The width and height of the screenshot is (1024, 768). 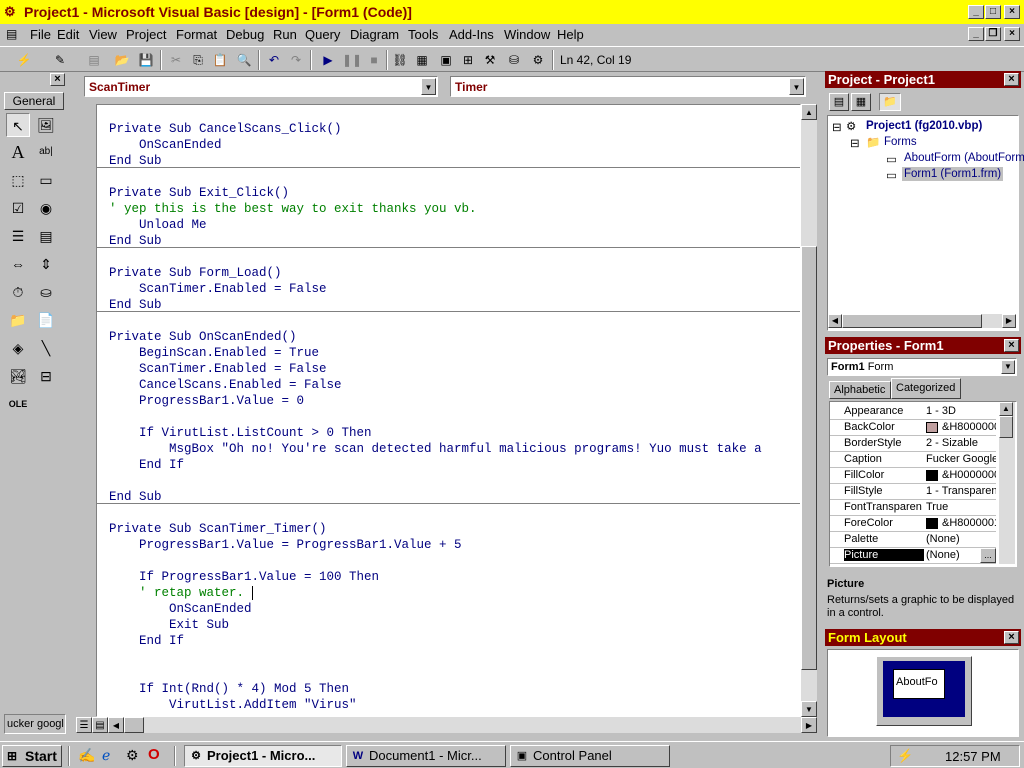 What do you see at coordinates (912, 321) in the screenshot?
I see `hscroll-thumb` at bounding box center [912, 321].